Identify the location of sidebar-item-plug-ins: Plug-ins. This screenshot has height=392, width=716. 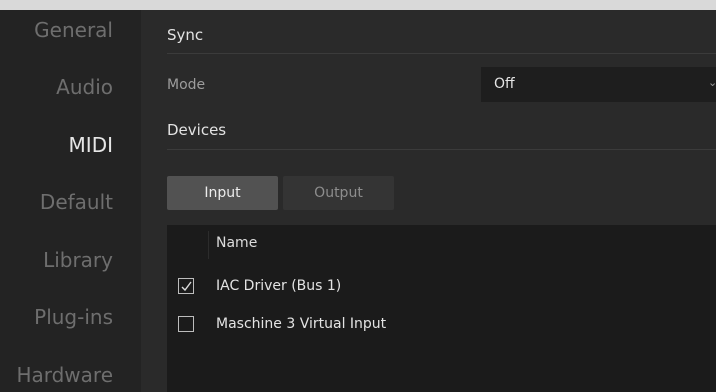
(56, 317).